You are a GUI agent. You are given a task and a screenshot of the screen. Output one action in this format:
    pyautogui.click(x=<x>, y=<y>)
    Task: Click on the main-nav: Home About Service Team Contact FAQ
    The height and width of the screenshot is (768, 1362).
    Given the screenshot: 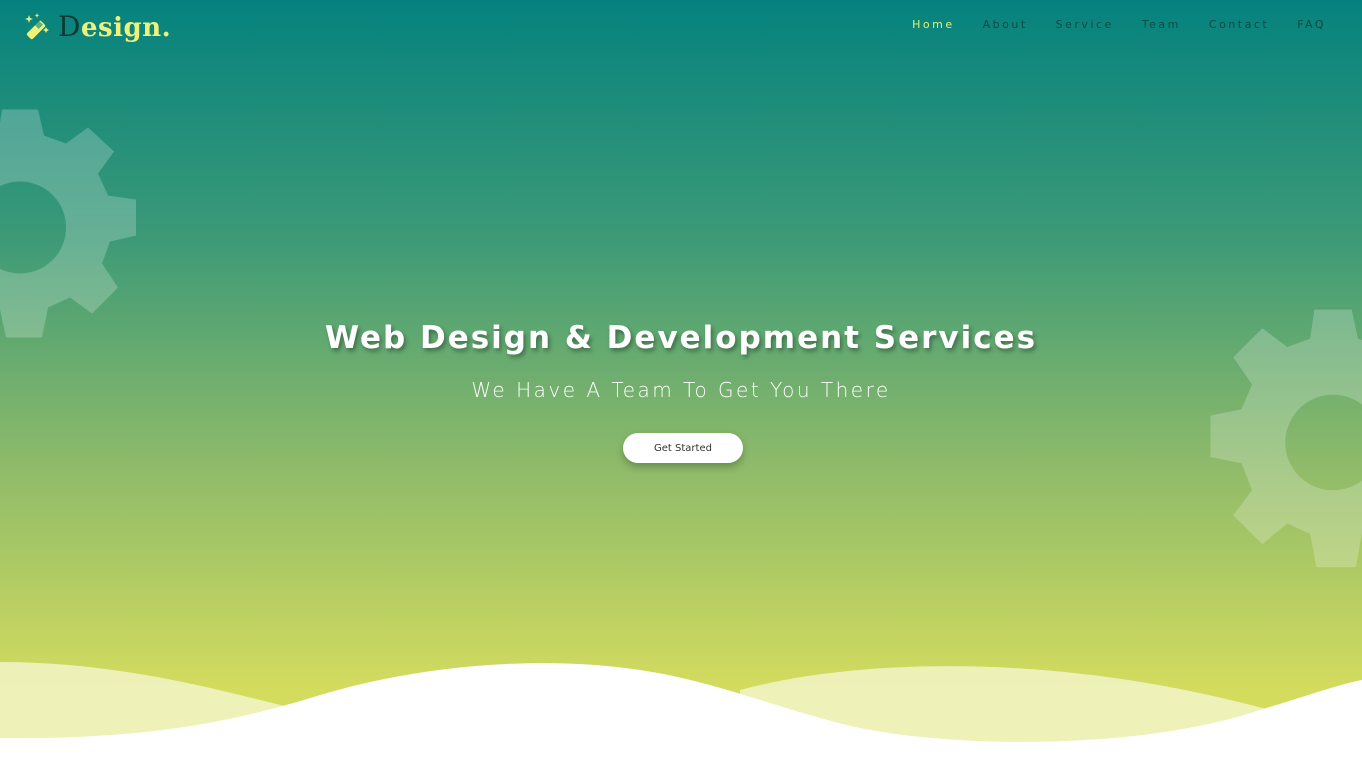 What is the action you would take?
    pyautogui.click(x=1105, y=24)
    